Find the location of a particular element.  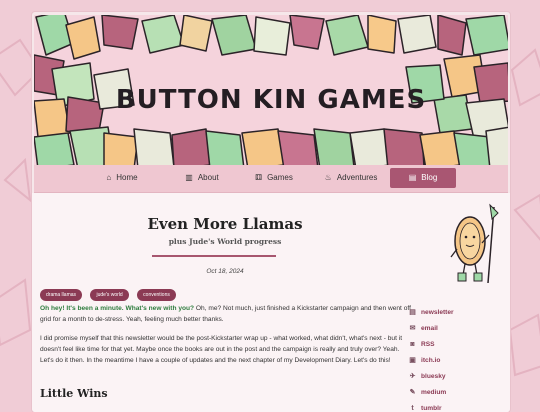

newsletter-icon: ▤ is located at coordinates (412, 312).